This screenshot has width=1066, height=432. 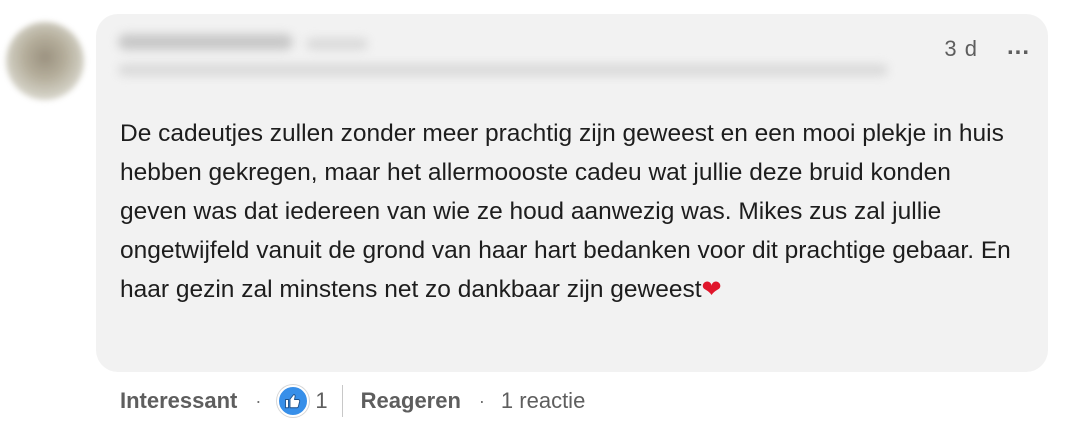 What do you see at coordinates (205, 42) in the screenshot?
I see `author-name-redacted` at bounding box center [205, 42].